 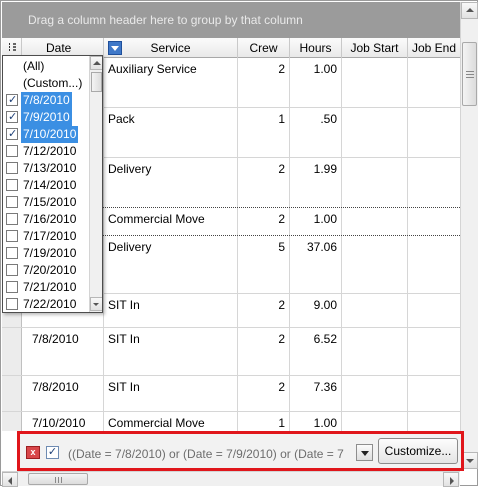 I want to click on list-scroll-up-button, so click(x=96, y=63).